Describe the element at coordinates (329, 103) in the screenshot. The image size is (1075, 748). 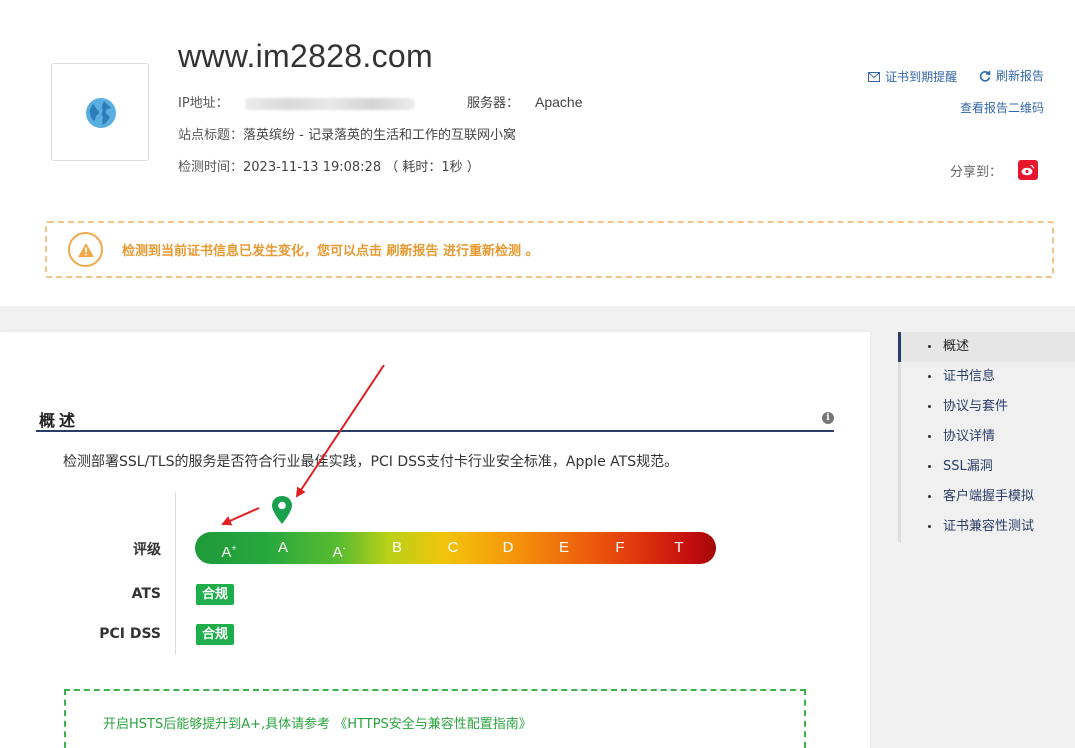
I see `ip-value-blurred` at that location.